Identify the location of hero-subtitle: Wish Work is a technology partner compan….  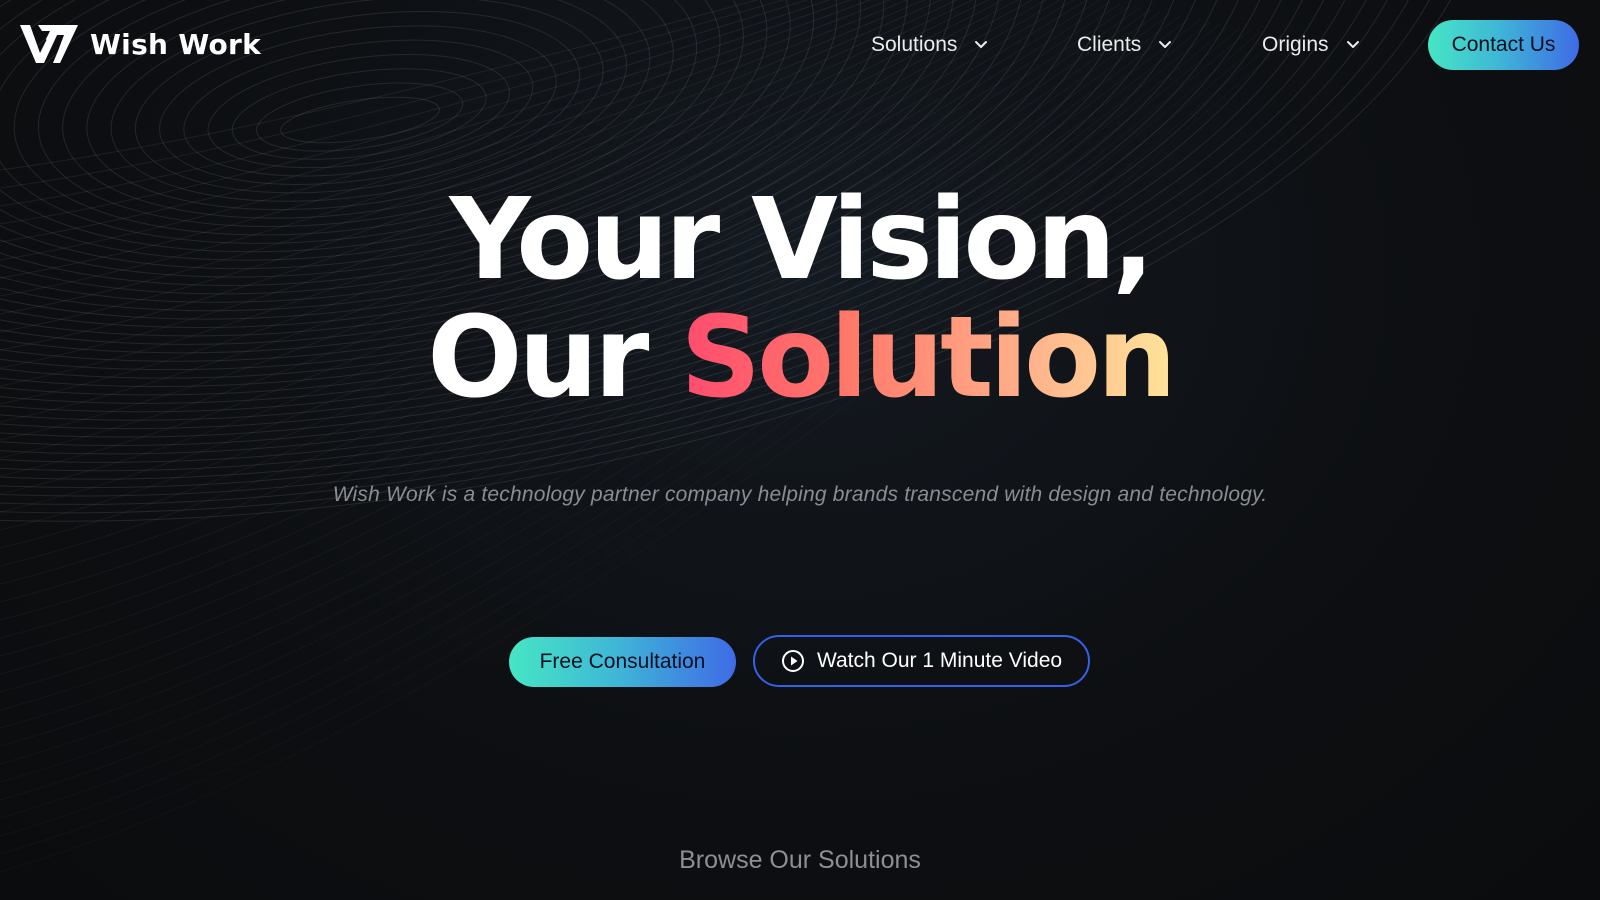
(800, 494).